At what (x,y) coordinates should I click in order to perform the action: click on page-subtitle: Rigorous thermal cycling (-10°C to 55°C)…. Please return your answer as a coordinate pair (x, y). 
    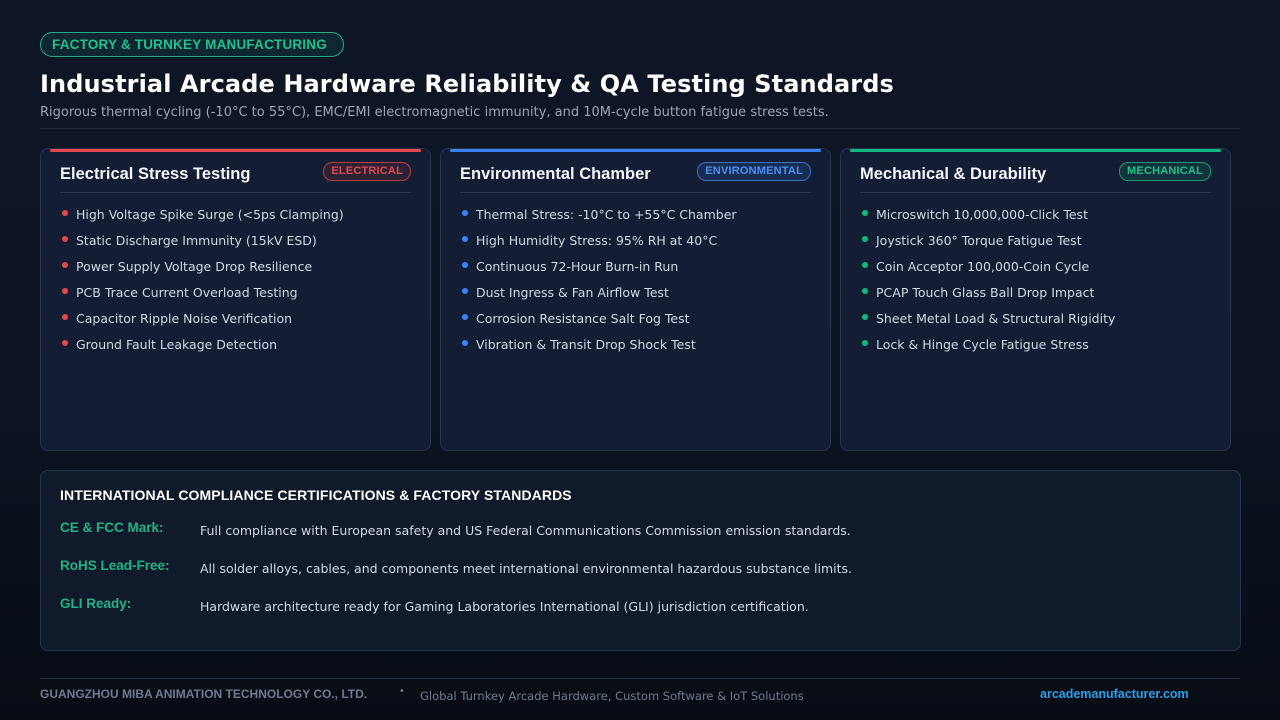
    Looking at the image, I should click on (434, 112).